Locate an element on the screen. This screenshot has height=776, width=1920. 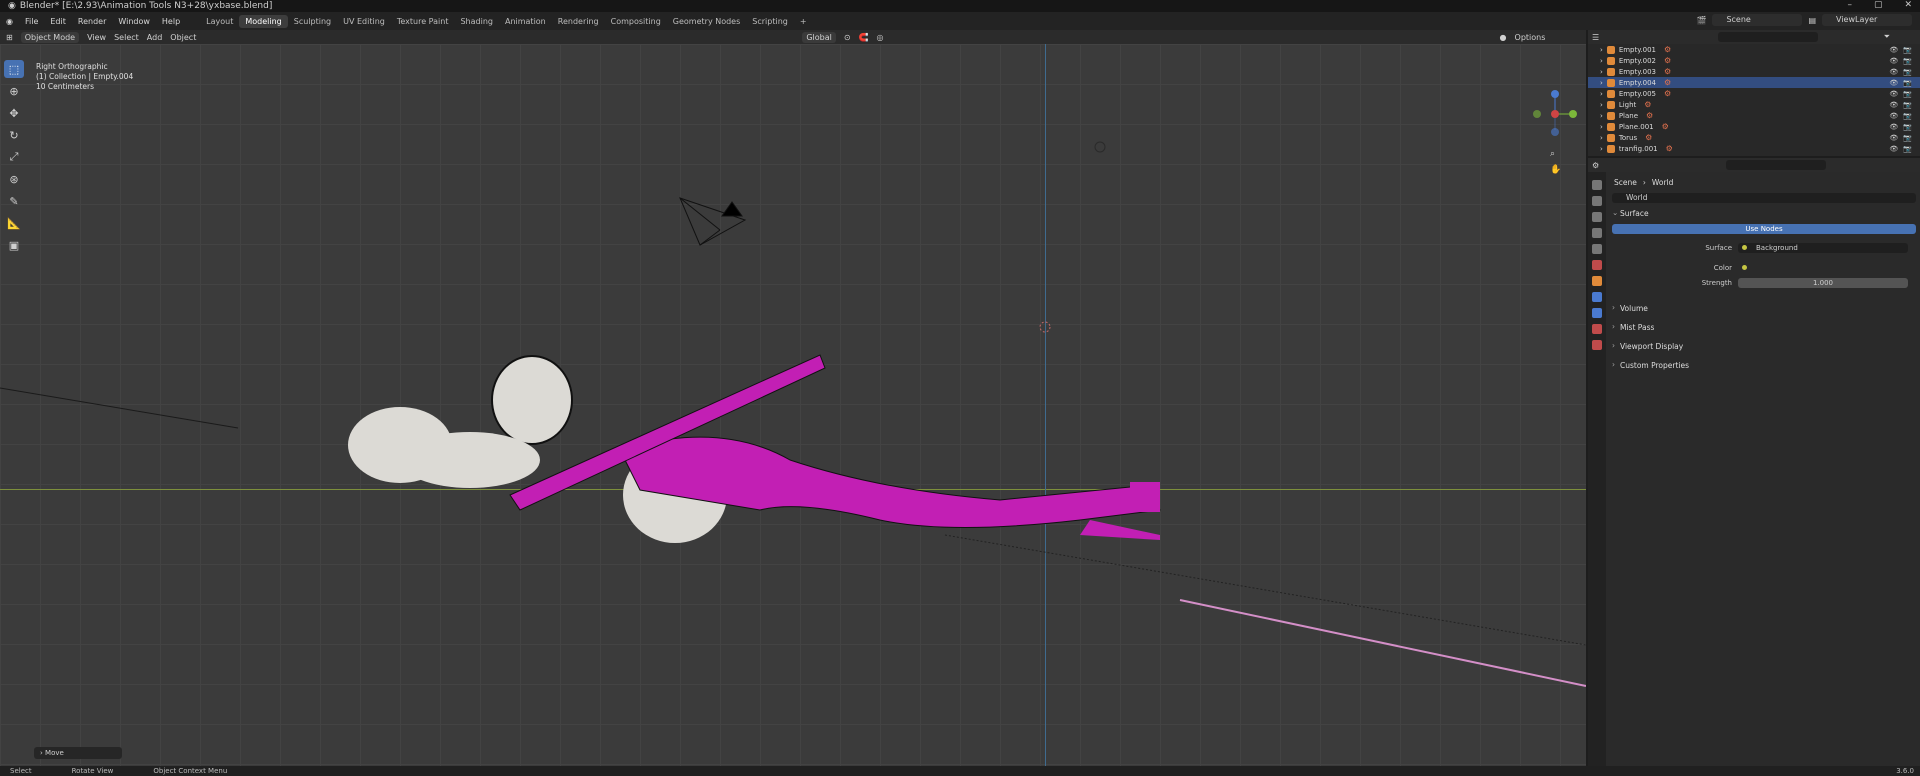
navigation-gizmo: ⌕ ✋ is located at coordinates (1555, 120).